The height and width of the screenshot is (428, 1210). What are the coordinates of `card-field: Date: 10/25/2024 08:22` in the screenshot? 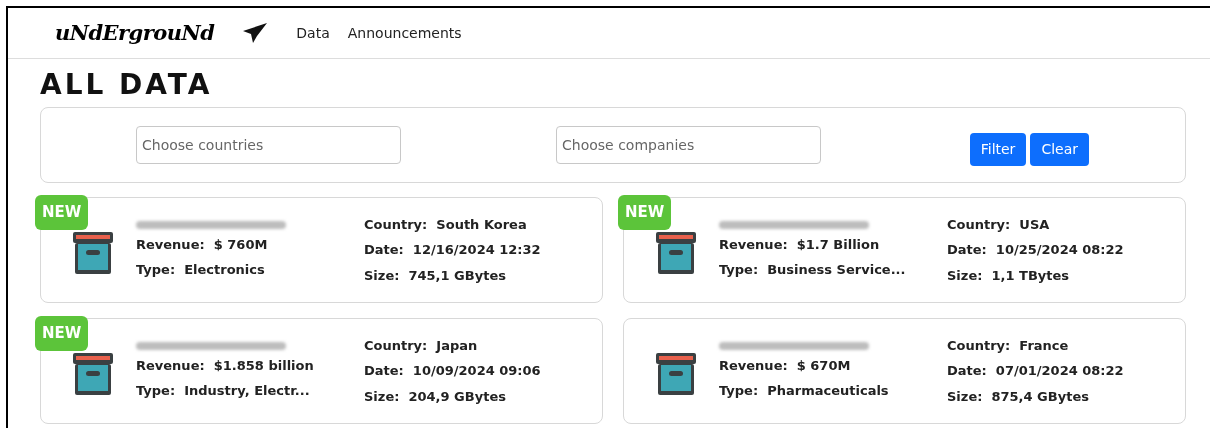 It's located at (1035, 250).